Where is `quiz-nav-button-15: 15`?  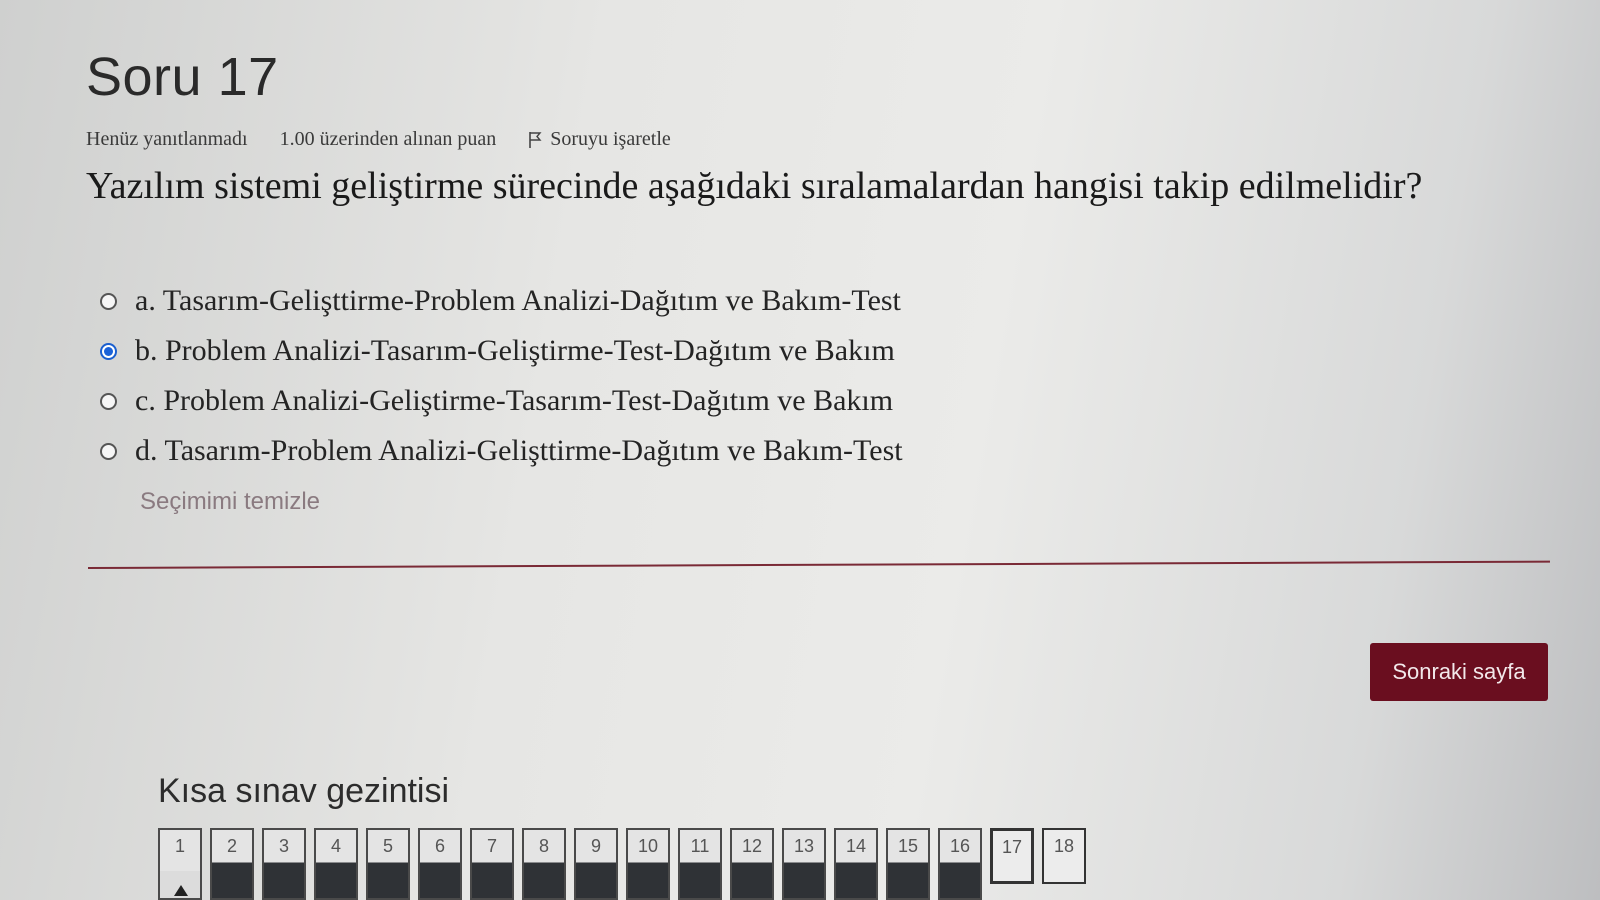
quiz-nav-button-15: 15 is located at coordinates (908, 864).